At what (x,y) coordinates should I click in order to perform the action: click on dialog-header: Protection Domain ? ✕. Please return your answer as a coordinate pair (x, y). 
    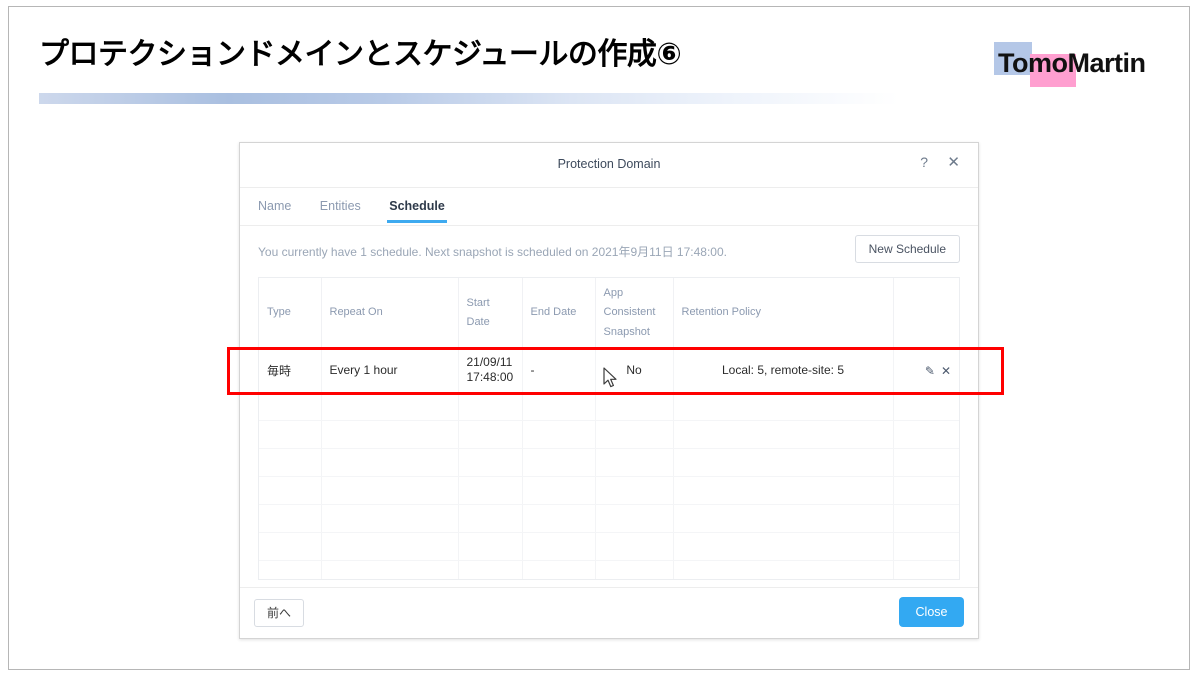
    Looking at the image, I should click on (609, 165).